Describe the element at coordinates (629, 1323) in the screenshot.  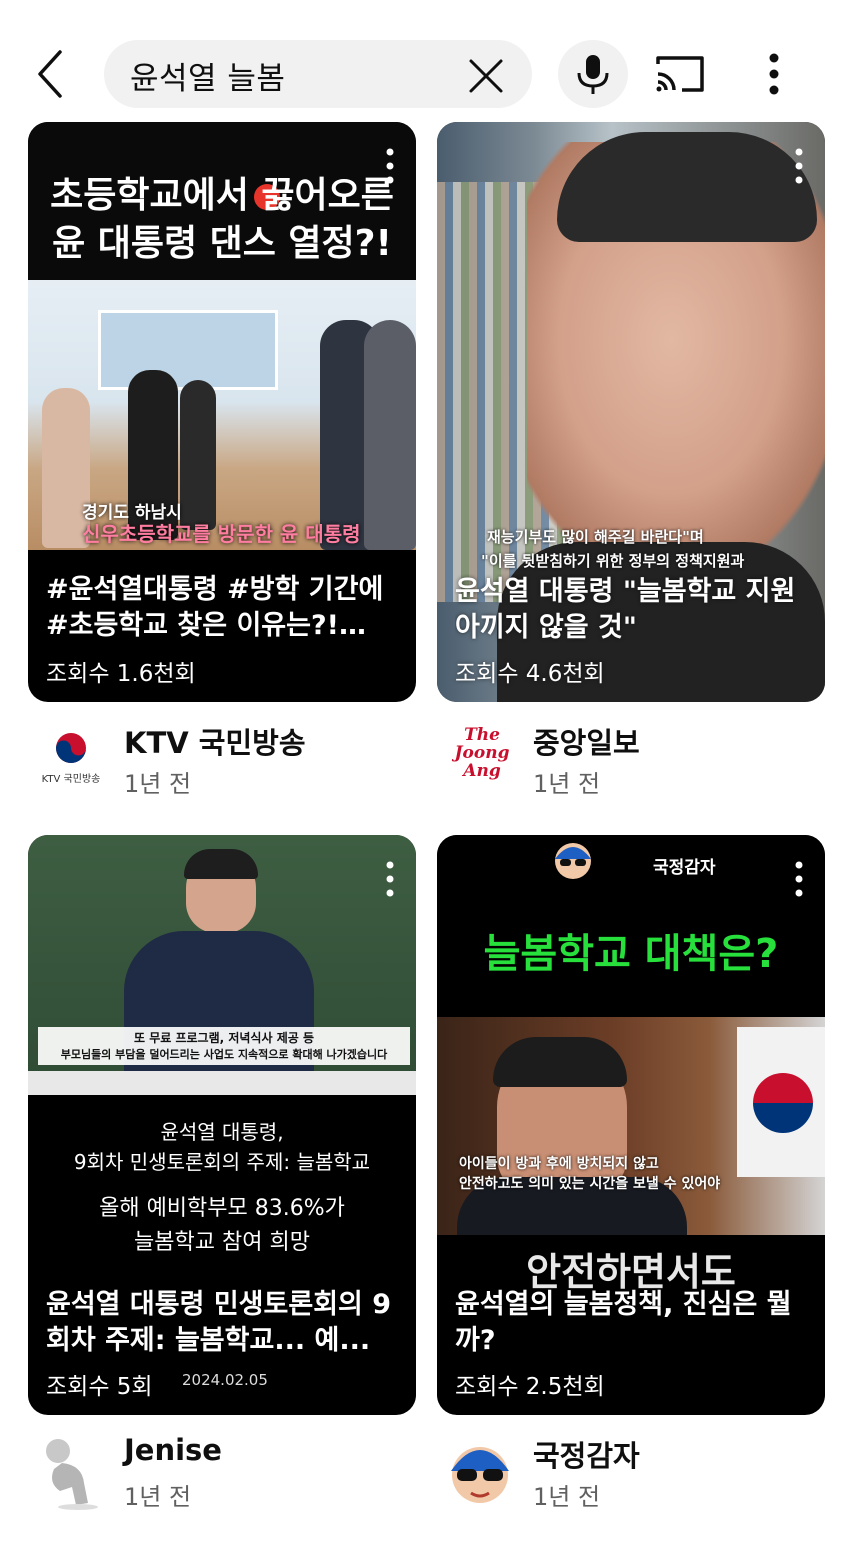
I see `video-title: 윤석열의 늘봄정책, 진심은 뭘까?` at that location.